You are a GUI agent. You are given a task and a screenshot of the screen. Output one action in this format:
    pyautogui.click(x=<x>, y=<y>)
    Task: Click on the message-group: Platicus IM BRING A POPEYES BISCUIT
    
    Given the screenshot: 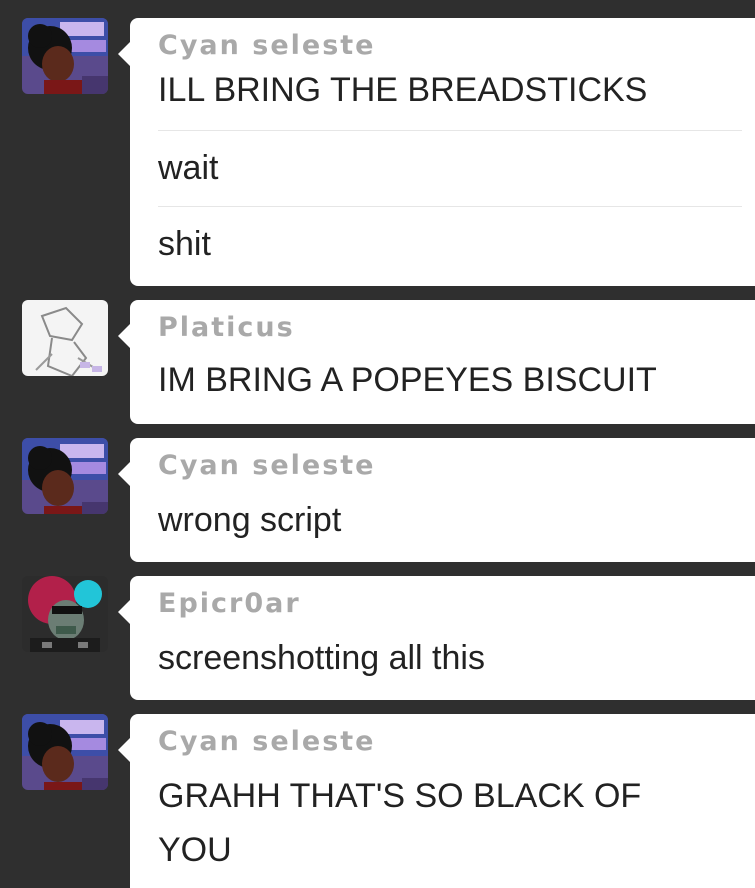 What is the action you would take?
    pyautogui.click(x=377, y=362)
    